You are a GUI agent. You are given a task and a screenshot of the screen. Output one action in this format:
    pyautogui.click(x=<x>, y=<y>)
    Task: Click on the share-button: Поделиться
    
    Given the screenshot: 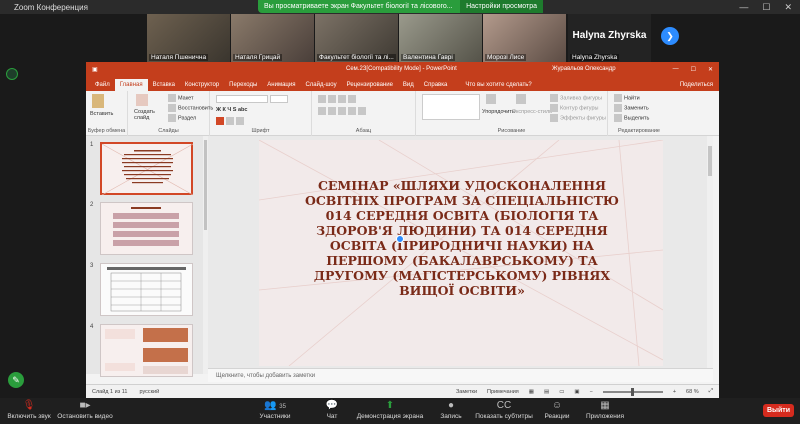 What is the action you would take?
    pyautogui.click(x=696, y=86)
    